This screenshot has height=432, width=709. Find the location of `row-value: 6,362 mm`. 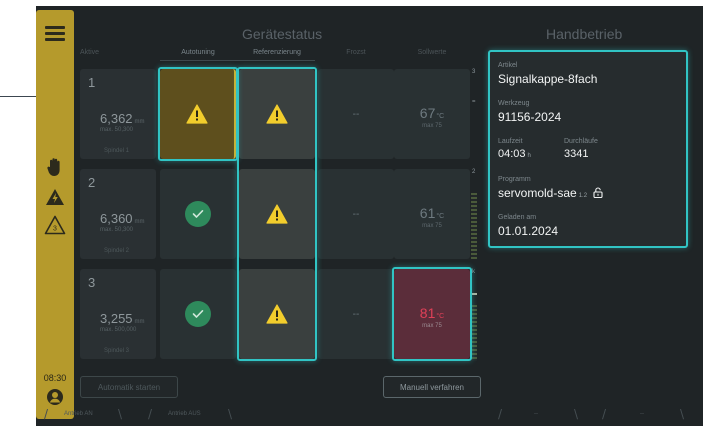

row-value: 6,362 mm is located at coordinates (122, 118).